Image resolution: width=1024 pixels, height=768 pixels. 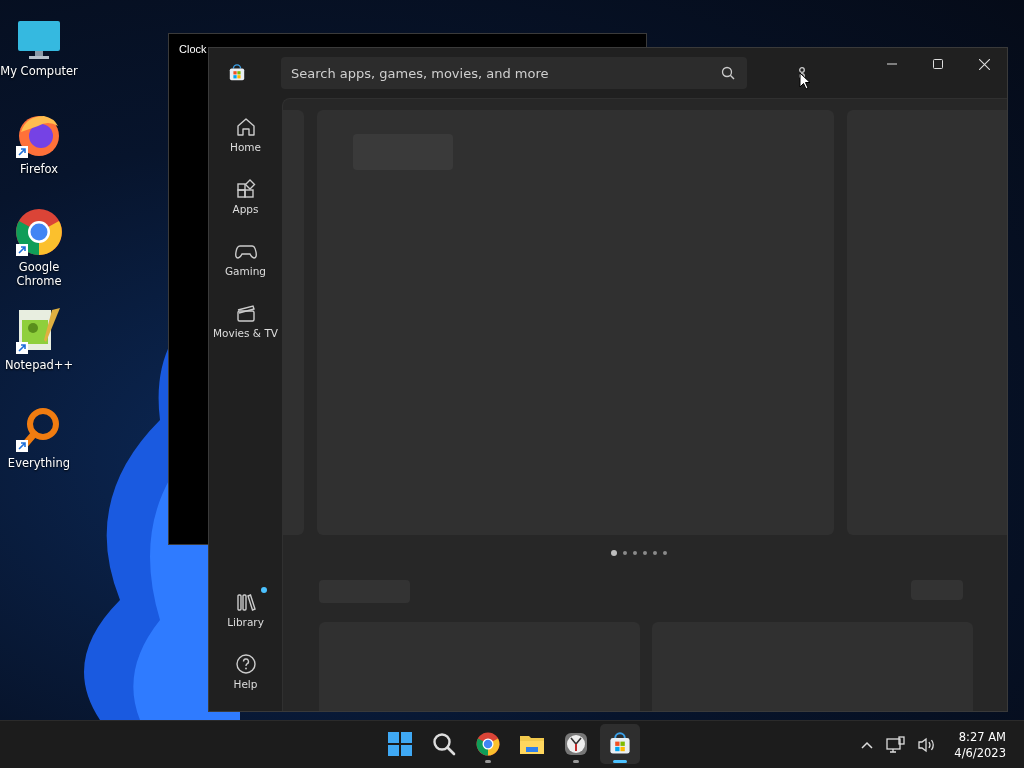 I want to click on nav-item: Gaming, so click(x=245, y=258).